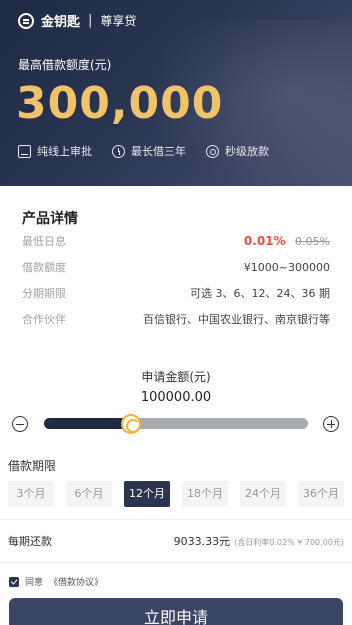  Describe the element at coordinates (31, 494) in the screenshot. I see `period-option: 3个月` at that location.